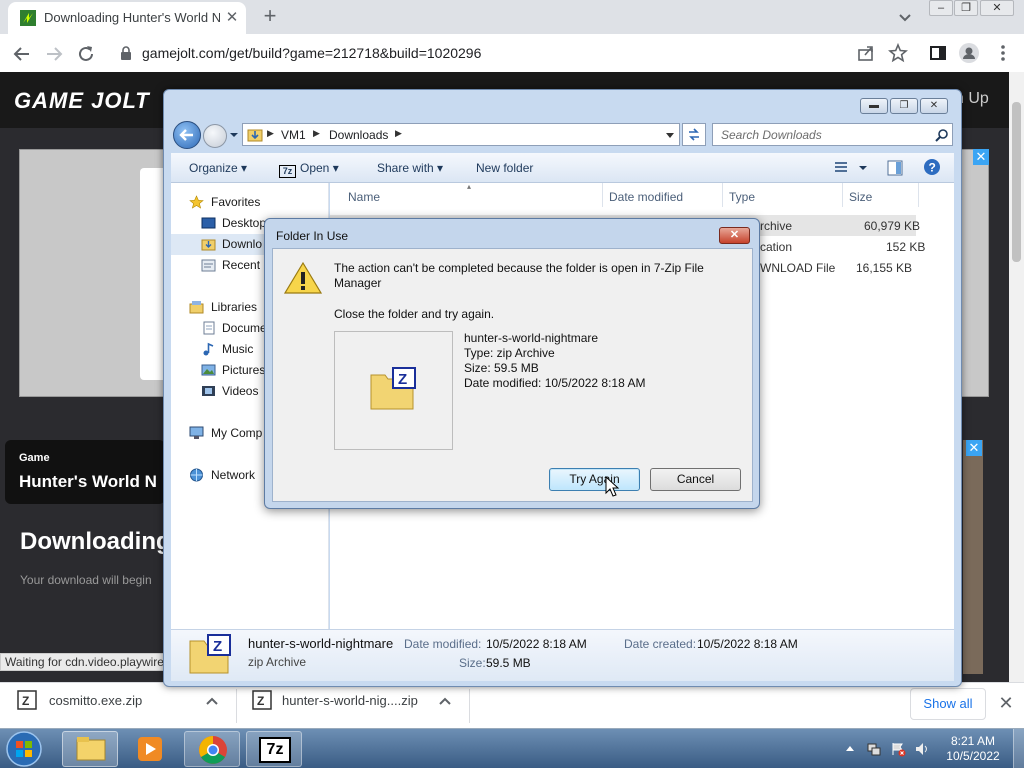  What do you see at coordinates (236, 202) in the screenshot?
I see `nav-label: Favorites` at bounding box center [236, 202].